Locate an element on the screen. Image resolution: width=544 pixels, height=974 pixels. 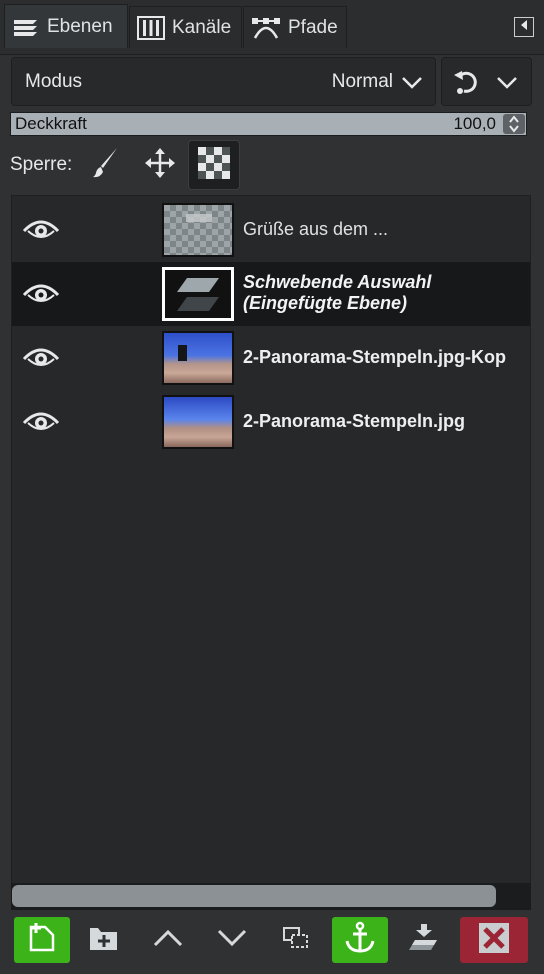
dock-tab-bar: Ebenen Kanäle Pfade is located at coordinates (272, 27).